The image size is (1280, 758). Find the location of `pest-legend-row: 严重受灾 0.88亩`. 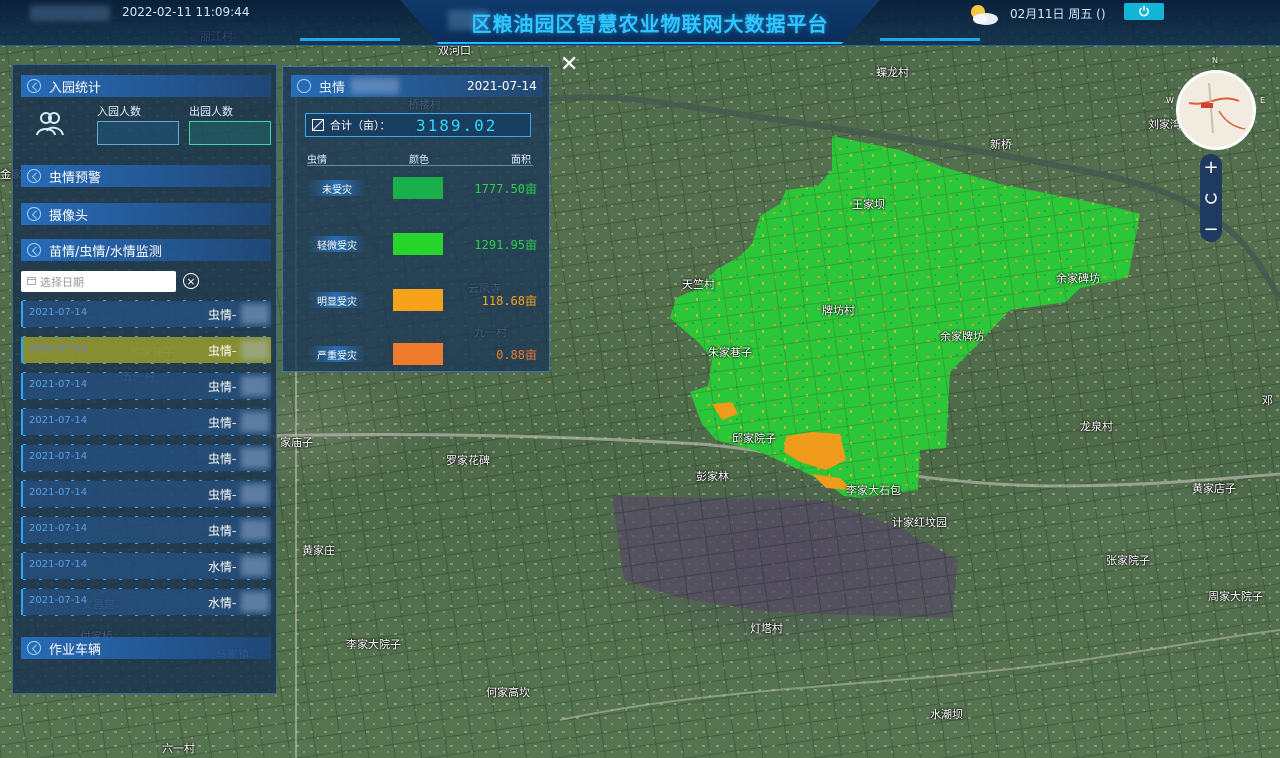

pest-legend-row: 严重受灾 0.88亩 is located at coordinates (422, 354).